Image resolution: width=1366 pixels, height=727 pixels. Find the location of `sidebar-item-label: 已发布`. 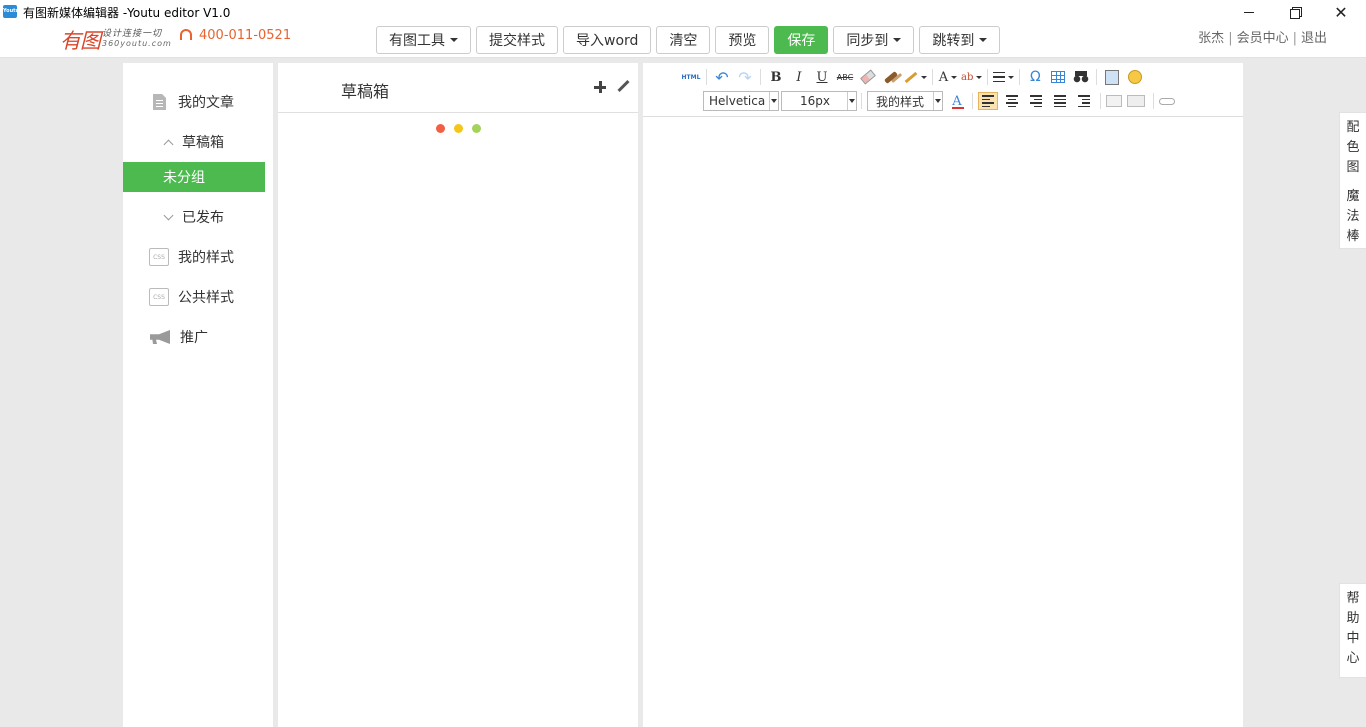

sidebar-item-label: 已发布 is located at coordinates (203, 218).